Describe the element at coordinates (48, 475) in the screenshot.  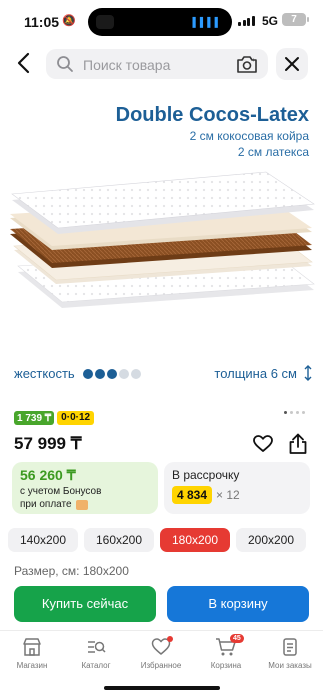
I see `bonus-price: 56 260 ₸` at that location.